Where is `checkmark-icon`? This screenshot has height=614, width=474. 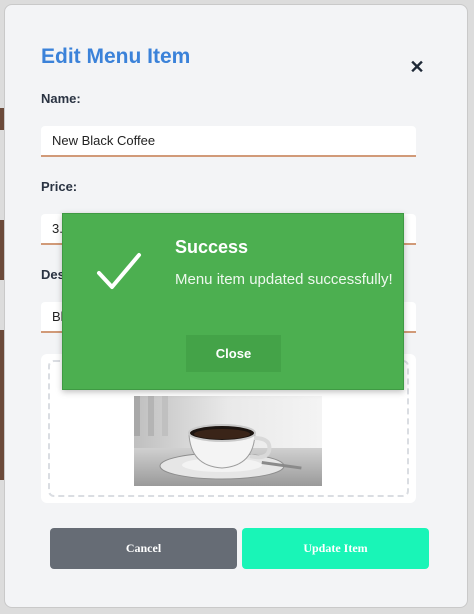
checkmark-icon is located at coordinates (119, 272).